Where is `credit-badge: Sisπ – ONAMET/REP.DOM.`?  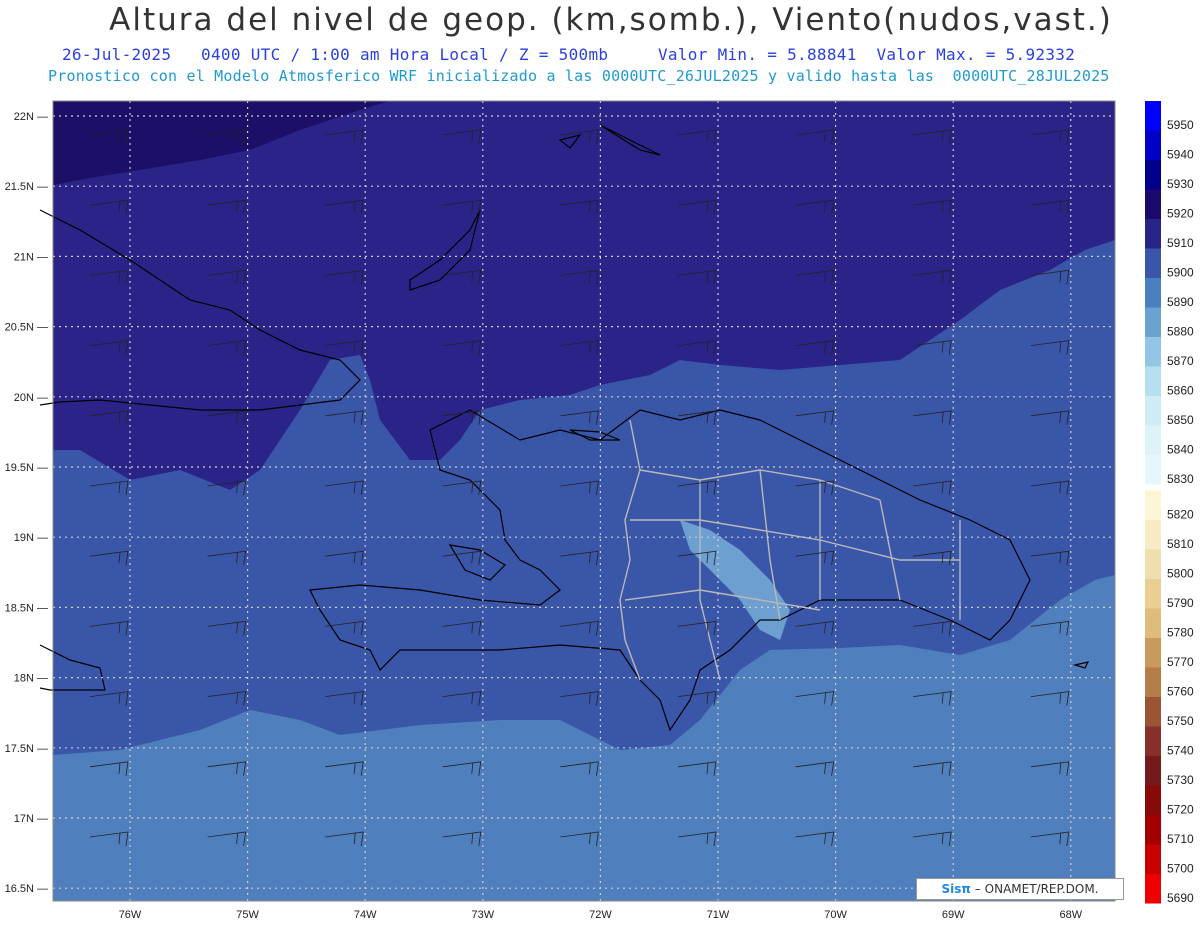
credit-badge: Sisπ – ONAMET/REP.DOM. is located at coordinates (1020, 889).